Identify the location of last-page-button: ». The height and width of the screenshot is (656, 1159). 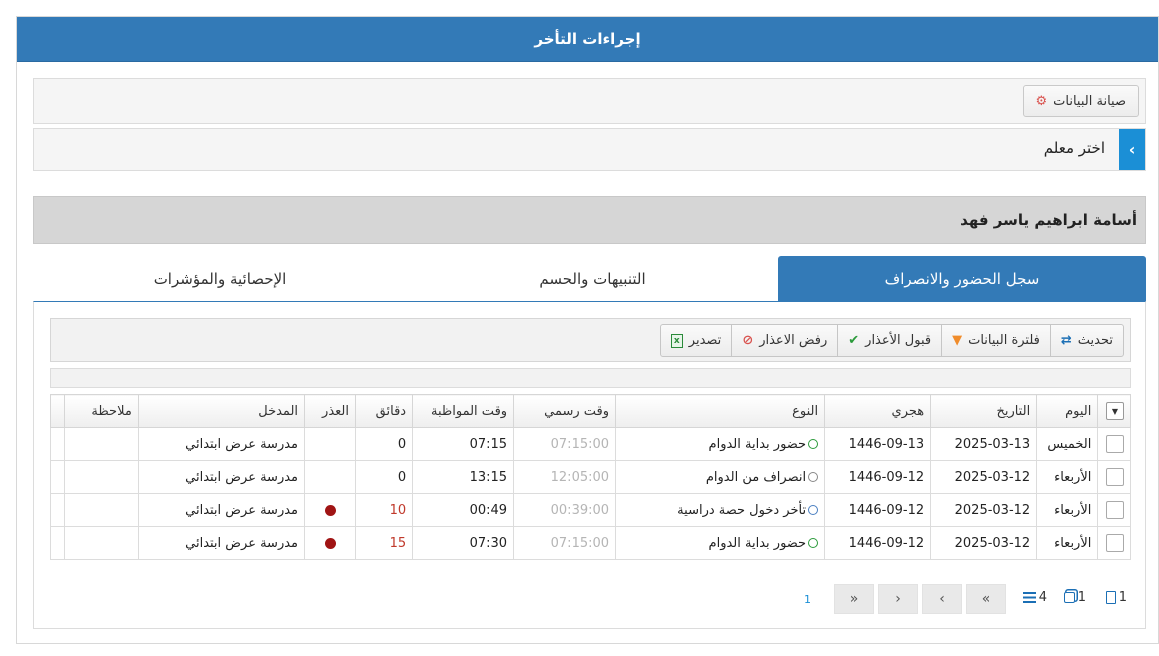
(854, 599).